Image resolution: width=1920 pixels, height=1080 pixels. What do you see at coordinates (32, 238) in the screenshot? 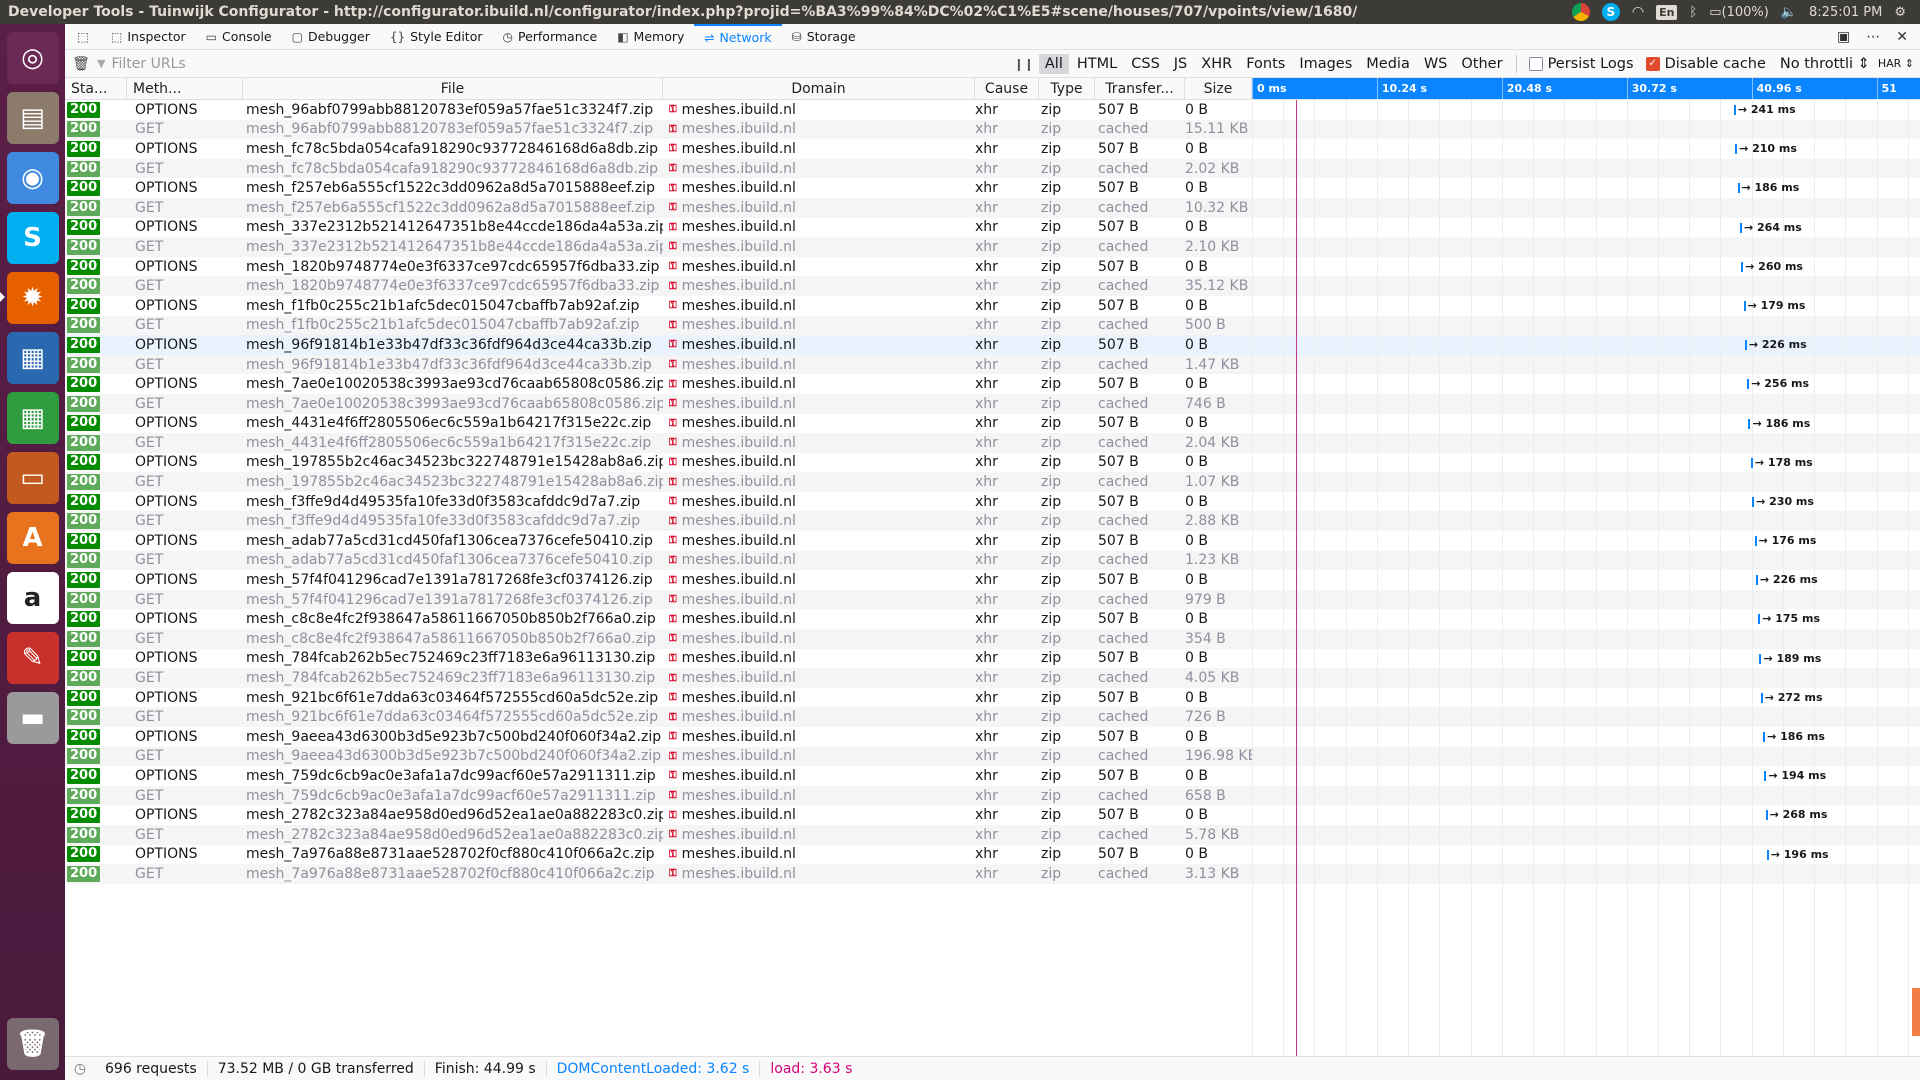
I see `skype-icon: S` at bounding box center [32, 238].